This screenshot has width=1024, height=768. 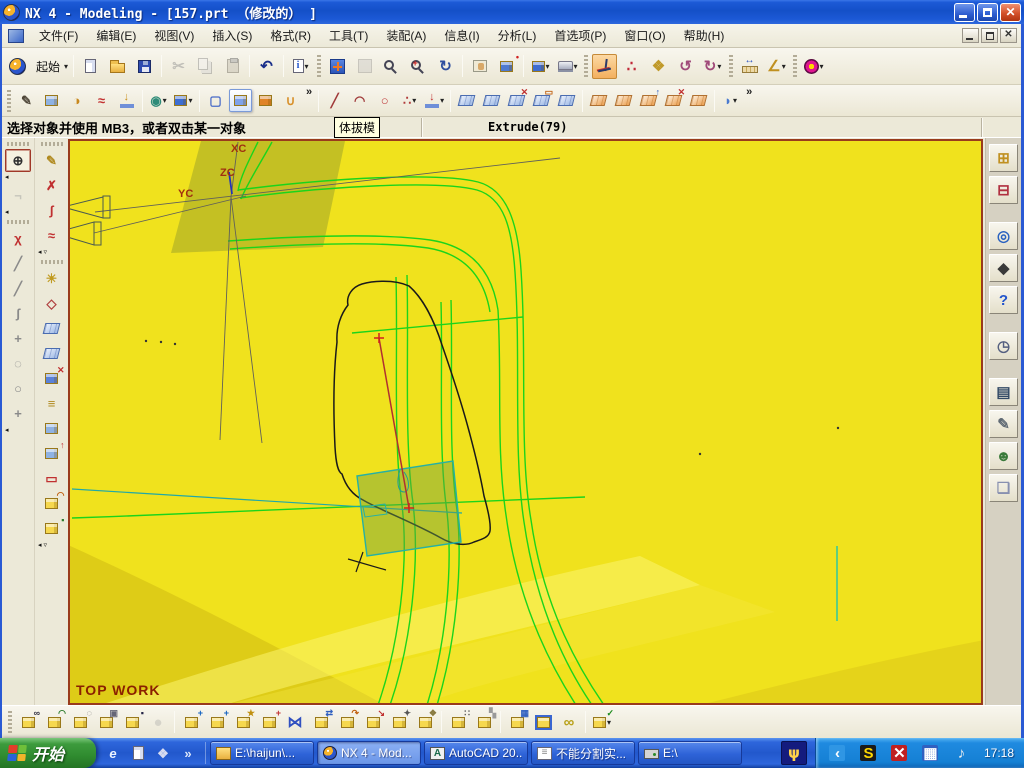 I want to click on interpart-links-button: ∞, so click(x=569, y=722).